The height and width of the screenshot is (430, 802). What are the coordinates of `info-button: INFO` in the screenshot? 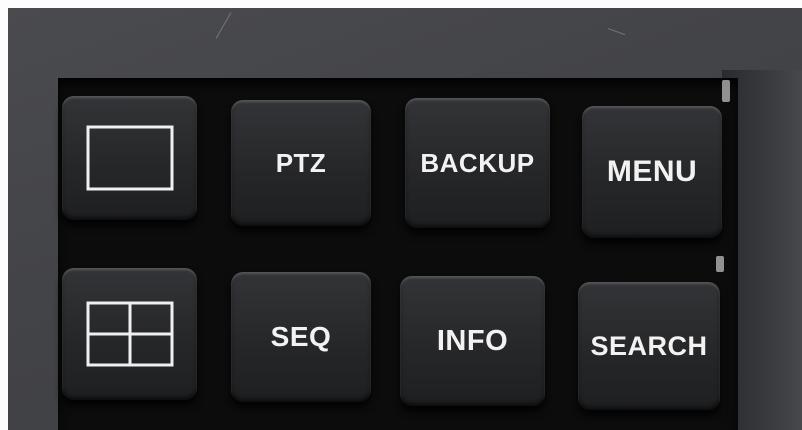 It's located at (472, 341).